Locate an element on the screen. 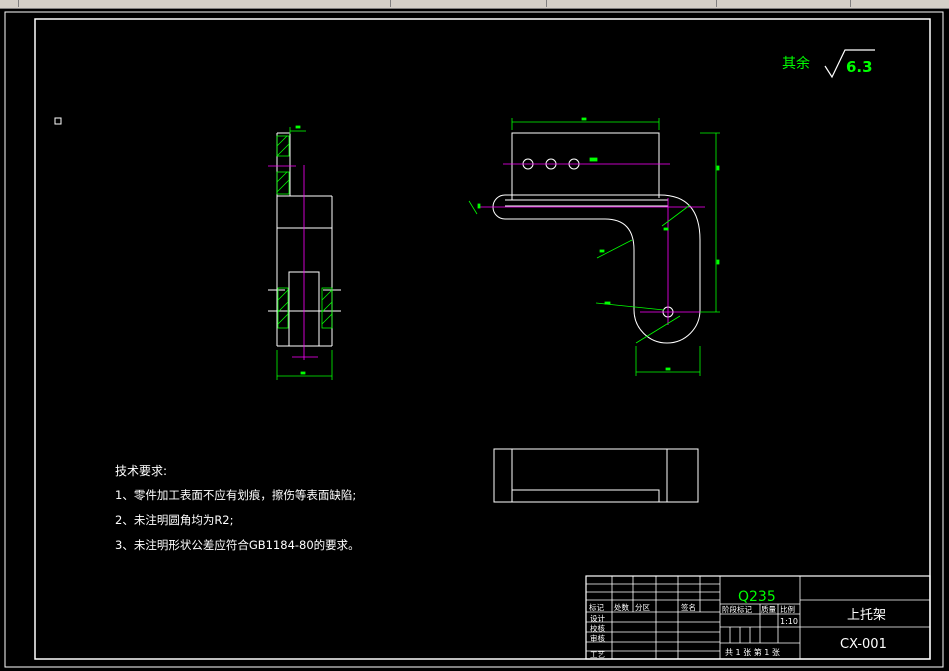  scale-value: 1:10 is located at coordinates (789, 621).